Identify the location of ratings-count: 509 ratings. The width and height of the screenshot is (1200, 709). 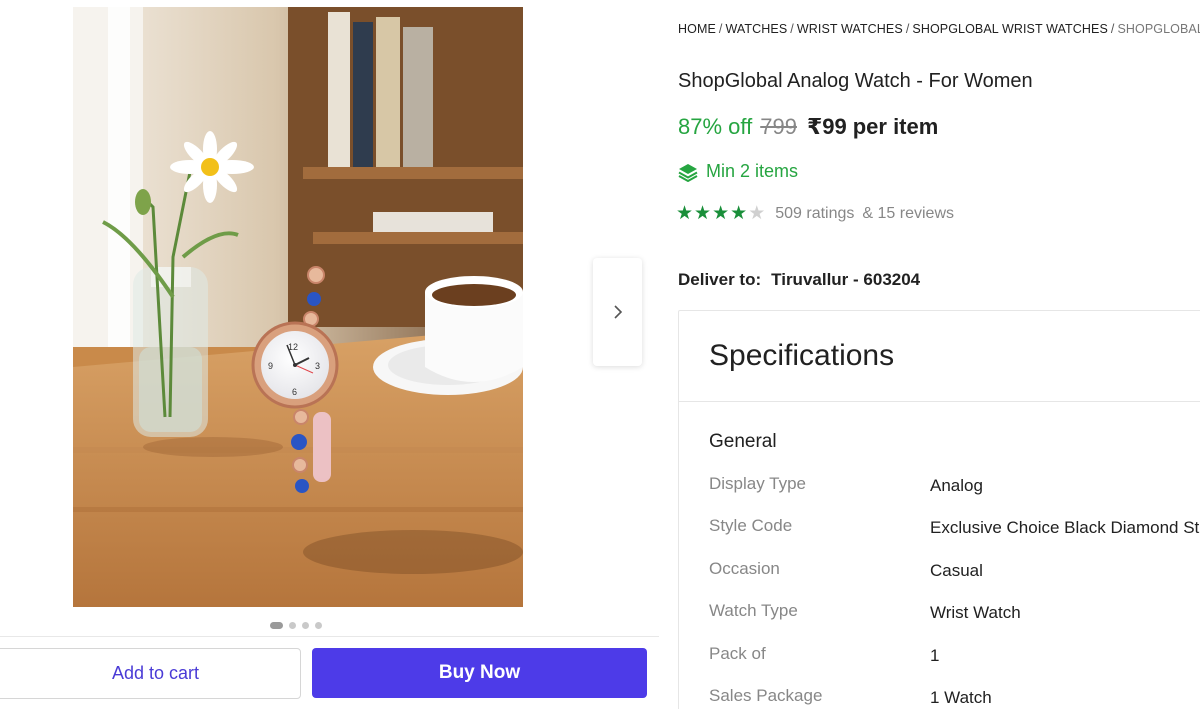
(815, 213).